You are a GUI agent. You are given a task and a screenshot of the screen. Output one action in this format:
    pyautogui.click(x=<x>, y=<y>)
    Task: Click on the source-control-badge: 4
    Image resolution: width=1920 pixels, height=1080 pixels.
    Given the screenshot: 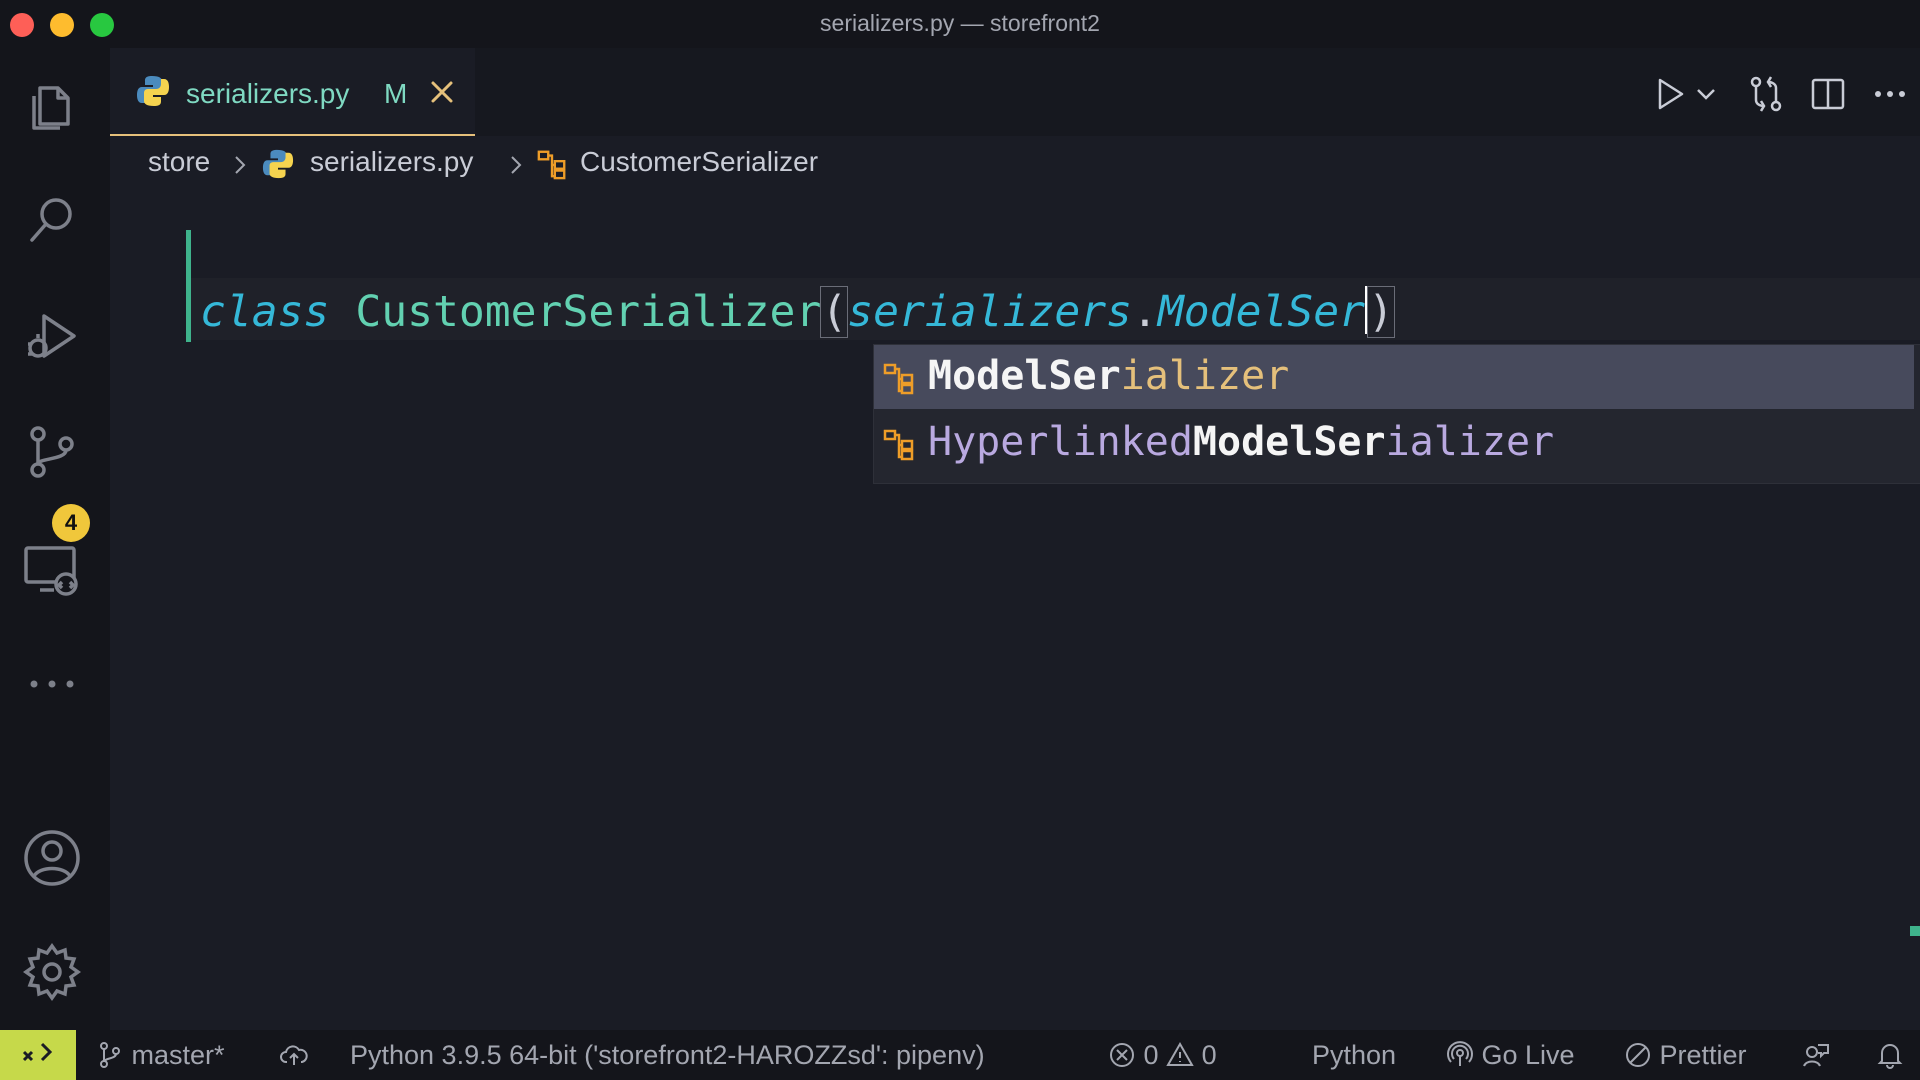 What is the action you would take?
    pyautogui.click(x=71, y=523)
    